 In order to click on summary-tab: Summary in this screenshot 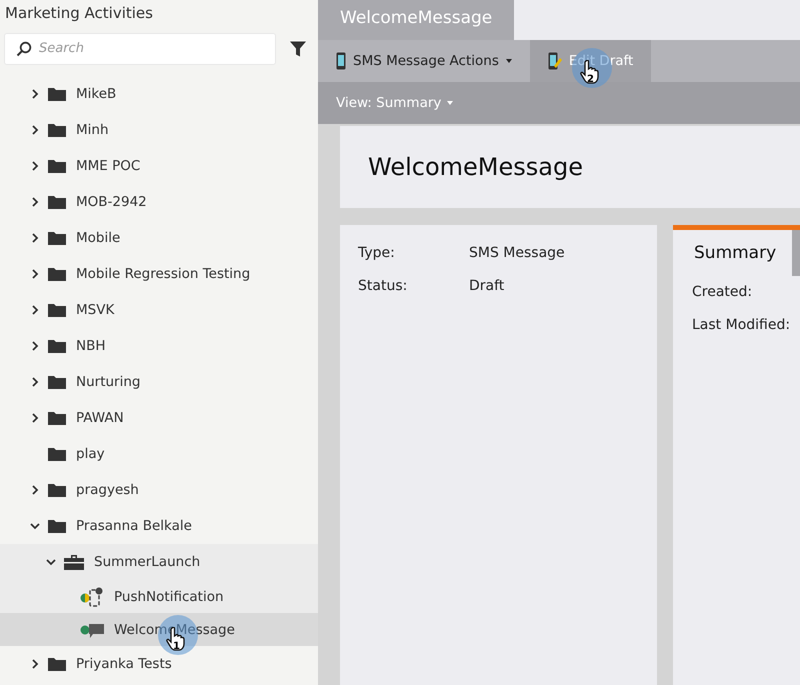, I will do `click(724, 253)`.